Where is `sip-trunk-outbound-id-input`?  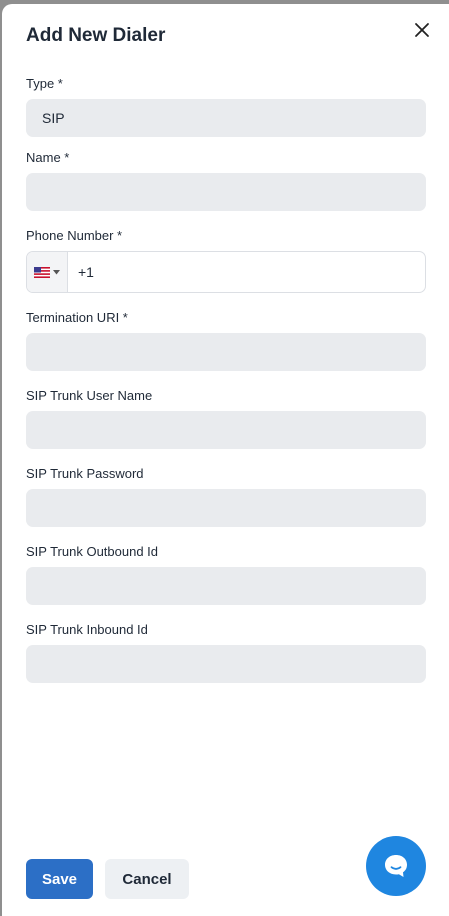
sip-trunk-outbound-id-input is located at coordinates (226, 586).